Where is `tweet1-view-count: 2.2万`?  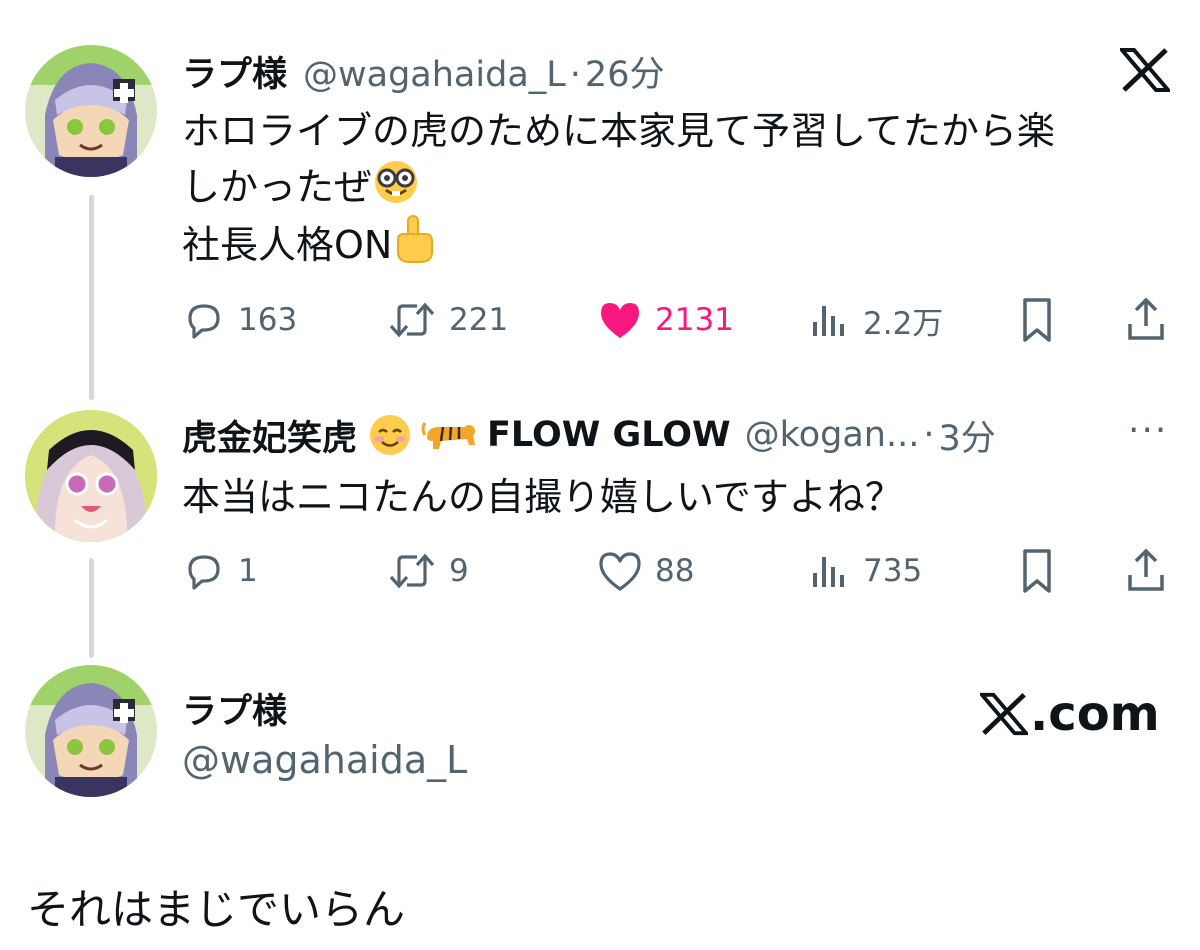
tweet1-view-count: 2.2万 is located at coordinates (903, 323).